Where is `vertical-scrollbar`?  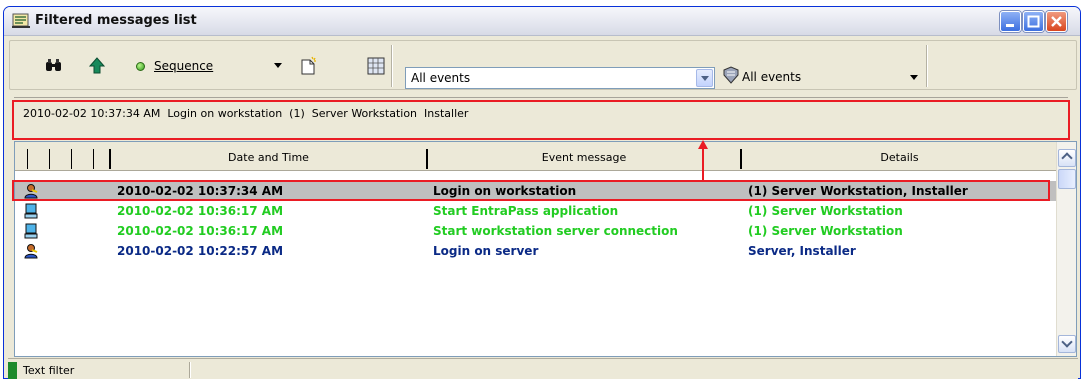 vertical-scrollbar is located at coordinates (1066, 249).